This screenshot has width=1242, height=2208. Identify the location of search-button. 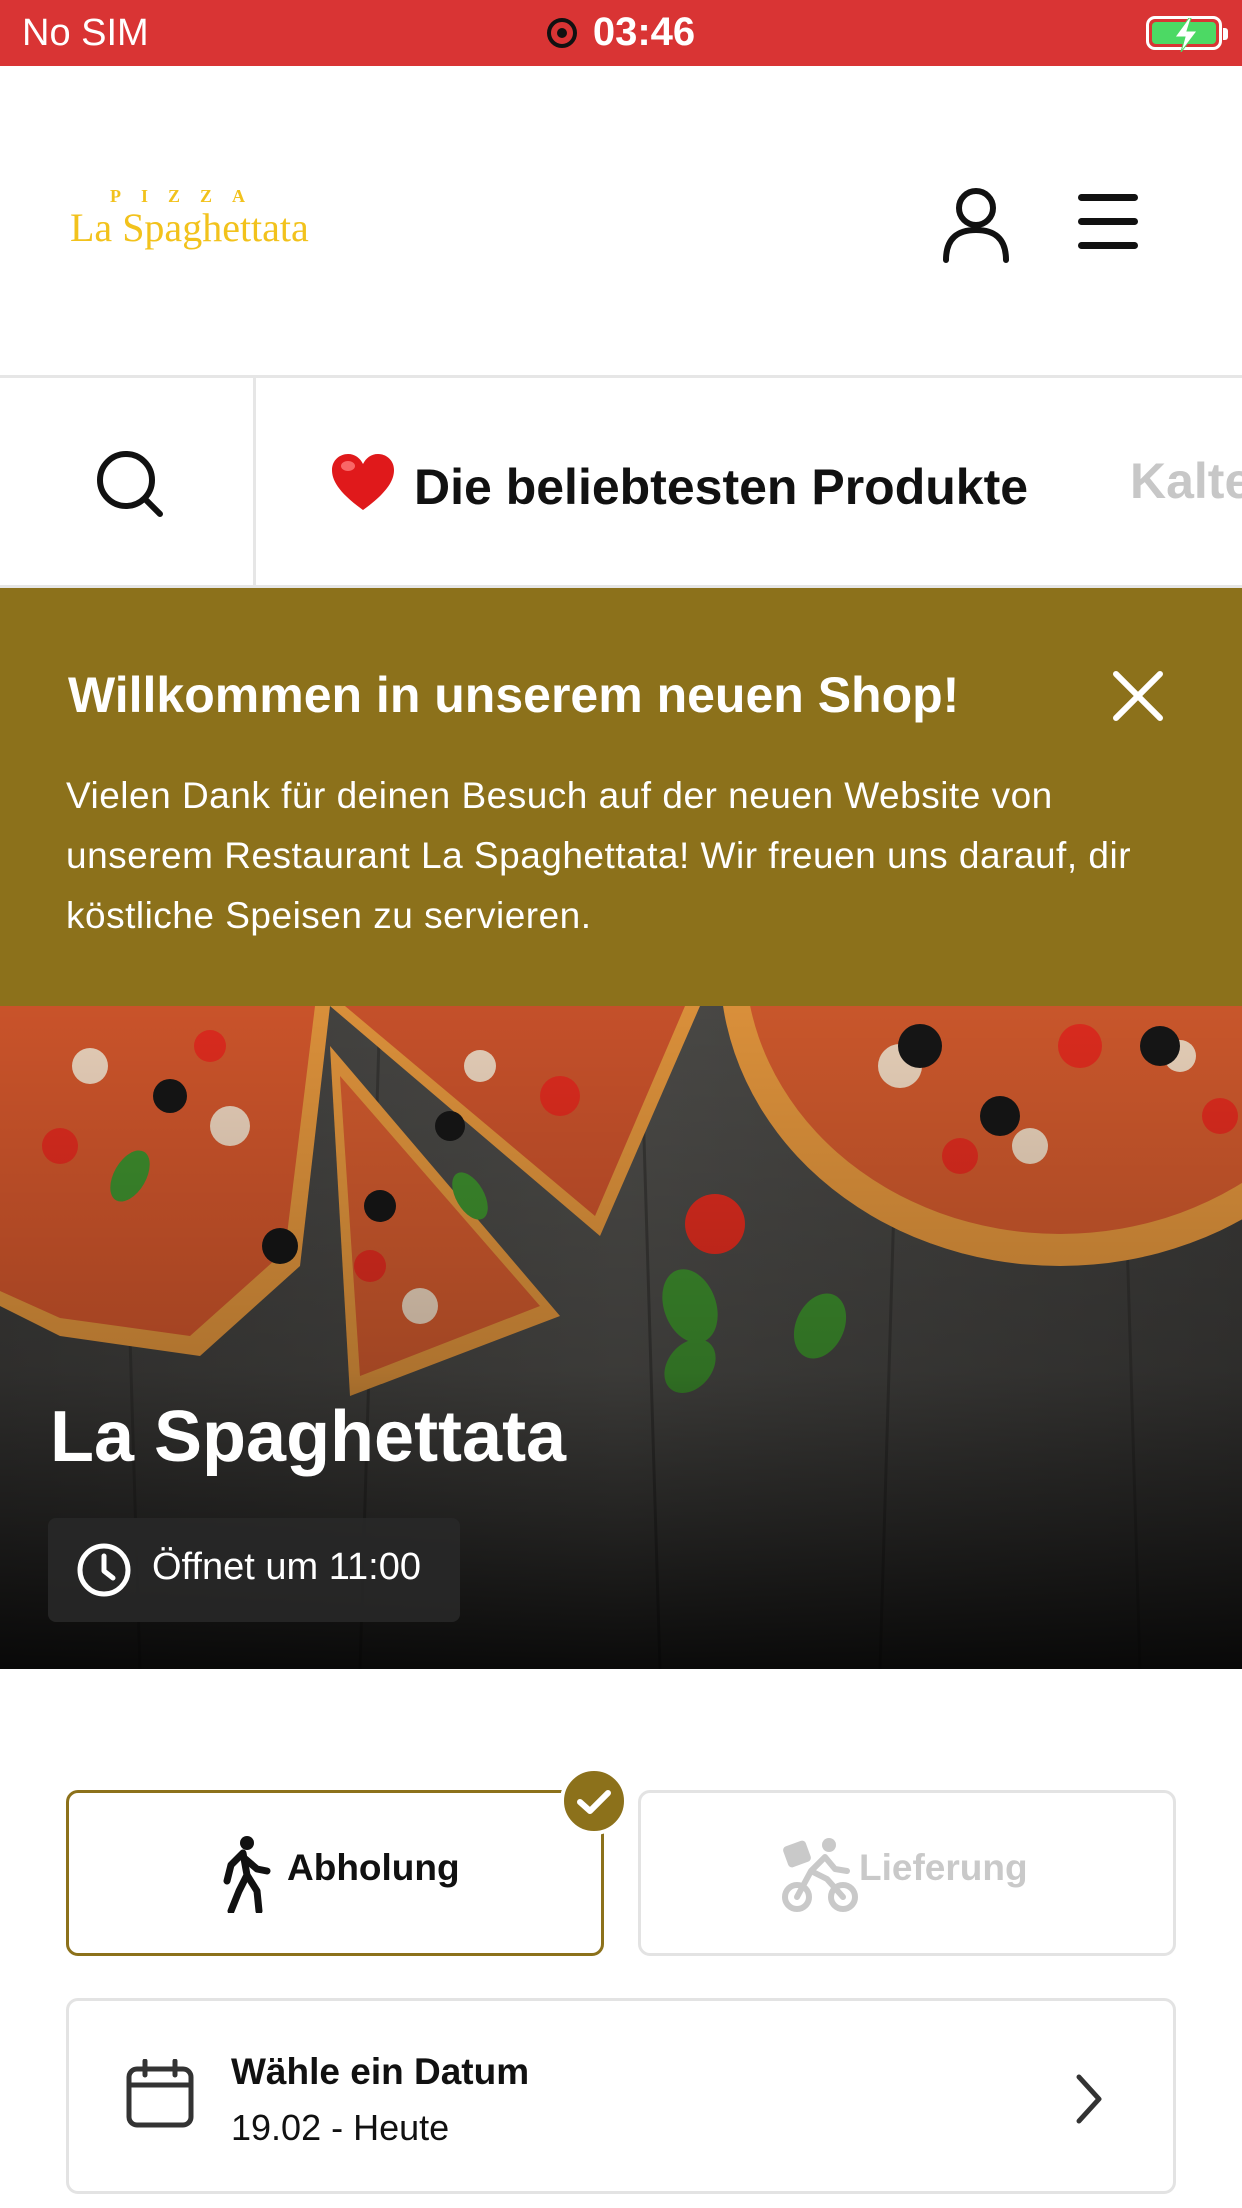
(128, 481).